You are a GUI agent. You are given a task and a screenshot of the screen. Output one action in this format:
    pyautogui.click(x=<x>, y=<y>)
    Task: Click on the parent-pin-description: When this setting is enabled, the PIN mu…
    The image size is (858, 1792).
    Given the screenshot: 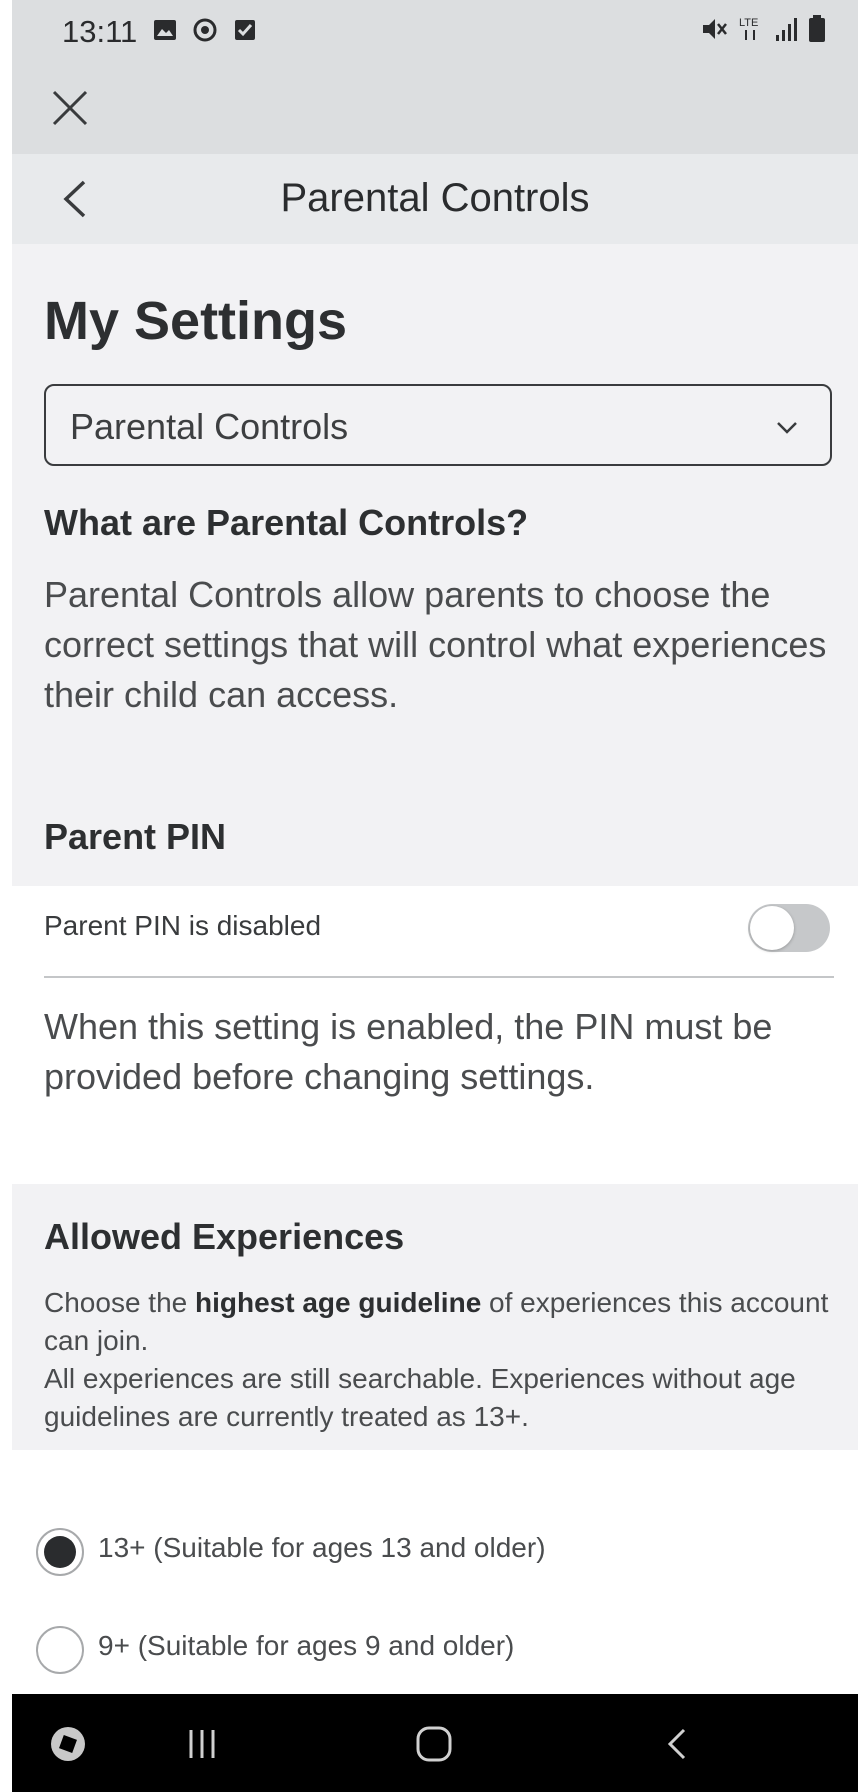 What is the action you would take?
    pyautogui.click(x=408, y=1051)
    